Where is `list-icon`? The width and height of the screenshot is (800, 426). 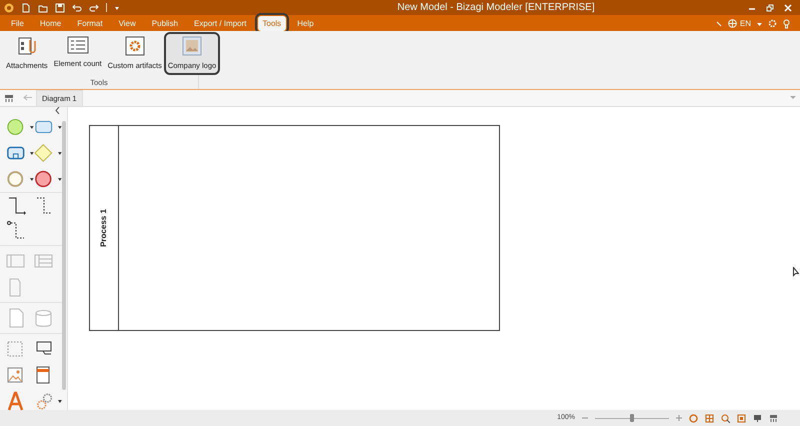
list-icon is located at coordinates (77, 45).